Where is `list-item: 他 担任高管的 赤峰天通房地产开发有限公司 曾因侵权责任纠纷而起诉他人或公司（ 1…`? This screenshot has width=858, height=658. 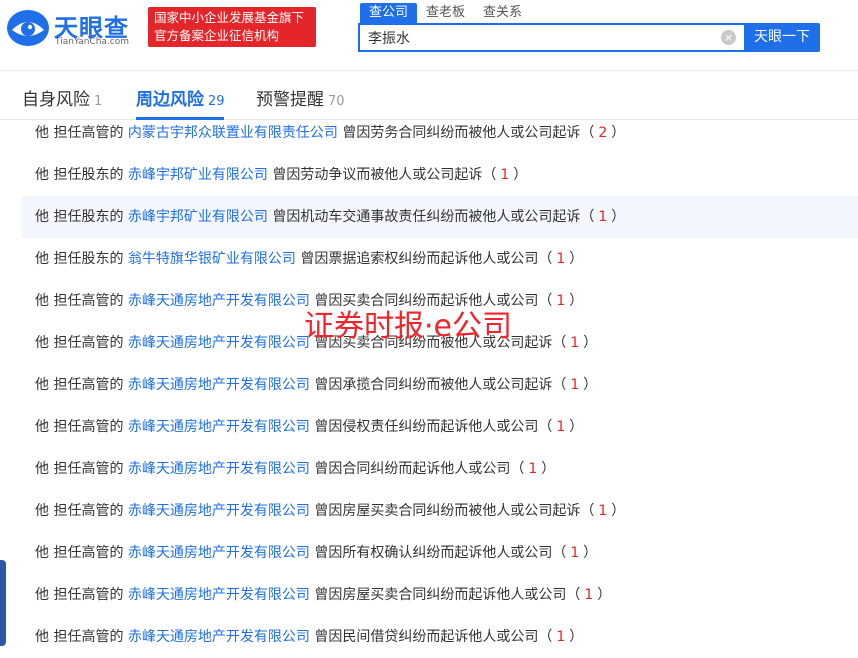 list-item: 他 担任高管的 赤峰天通房地产开发有限公司 曾因侵权责任纠纷而起诉他人或公司（ 1… is located at coordinates (309, 427).